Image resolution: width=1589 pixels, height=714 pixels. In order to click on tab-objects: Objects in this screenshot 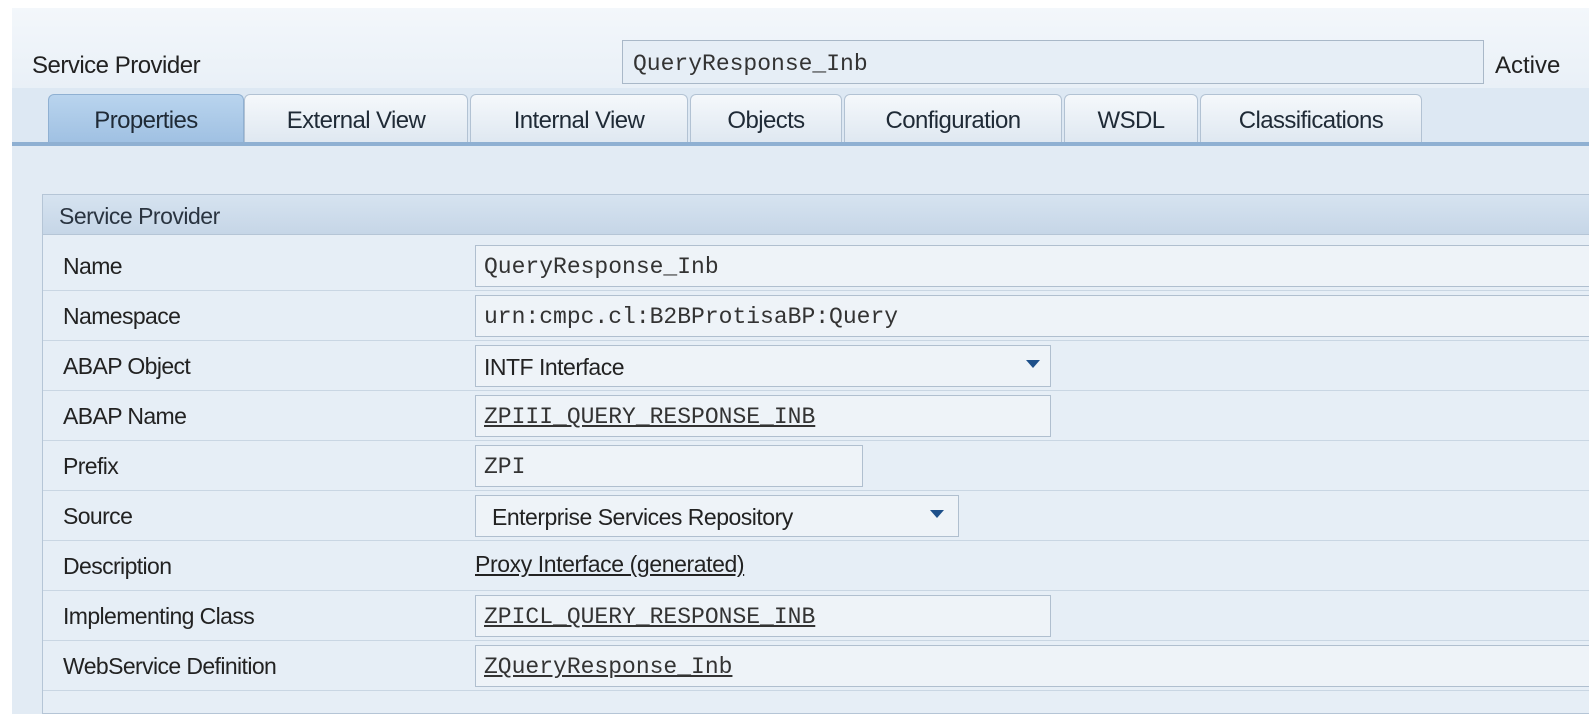, I will do `click(766, 118)`.